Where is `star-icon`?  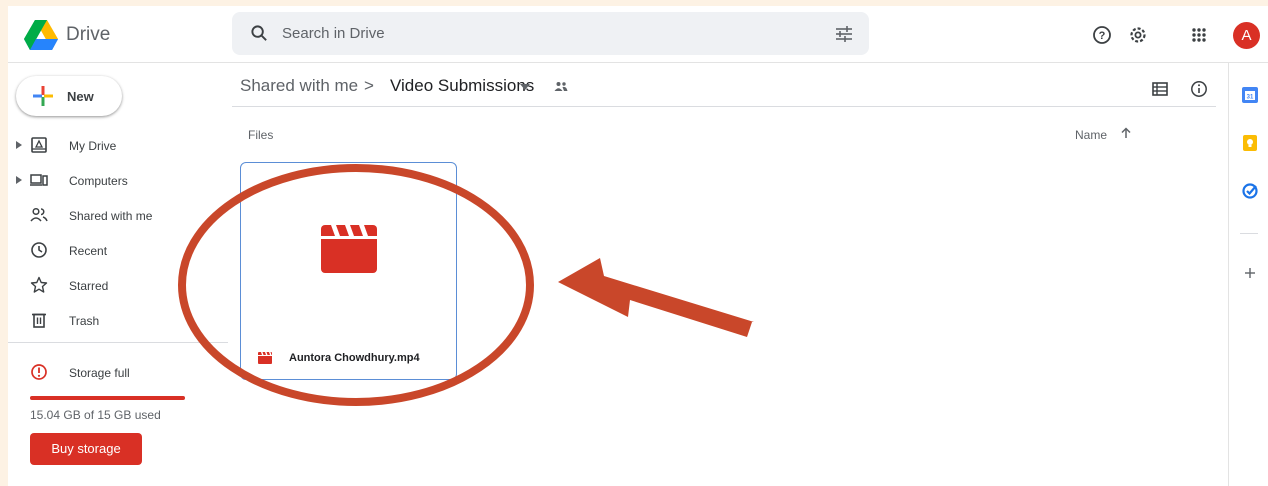 star-icon is located at coordinates (39, 284).